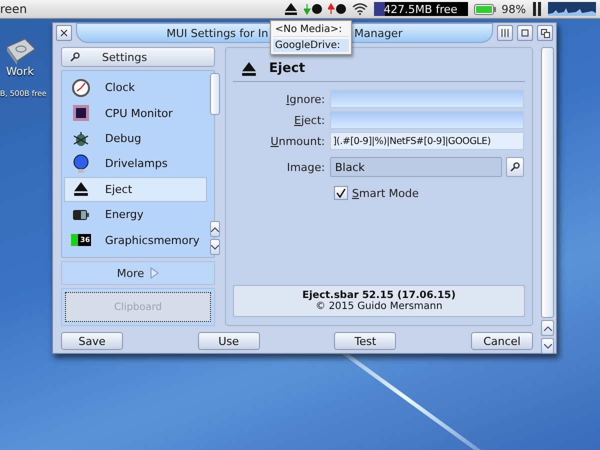  Describe the element at coordinates (501, 341) in the screenshot. I see `action-button: Cancel` at that location.